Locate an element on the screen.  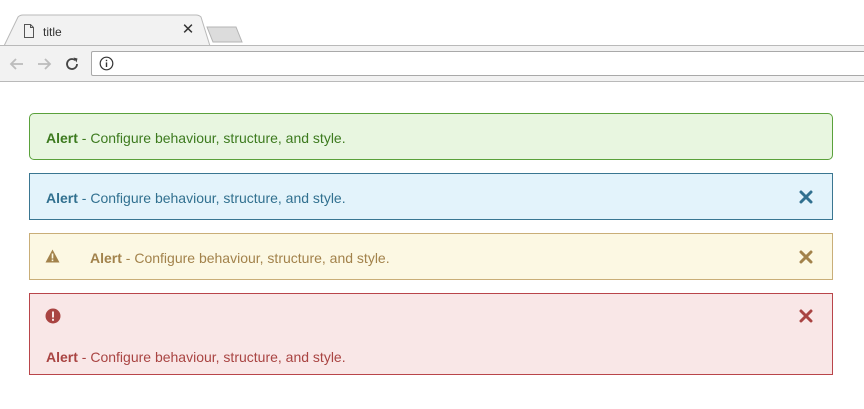
address-bar is located at coordinates (477, 63).